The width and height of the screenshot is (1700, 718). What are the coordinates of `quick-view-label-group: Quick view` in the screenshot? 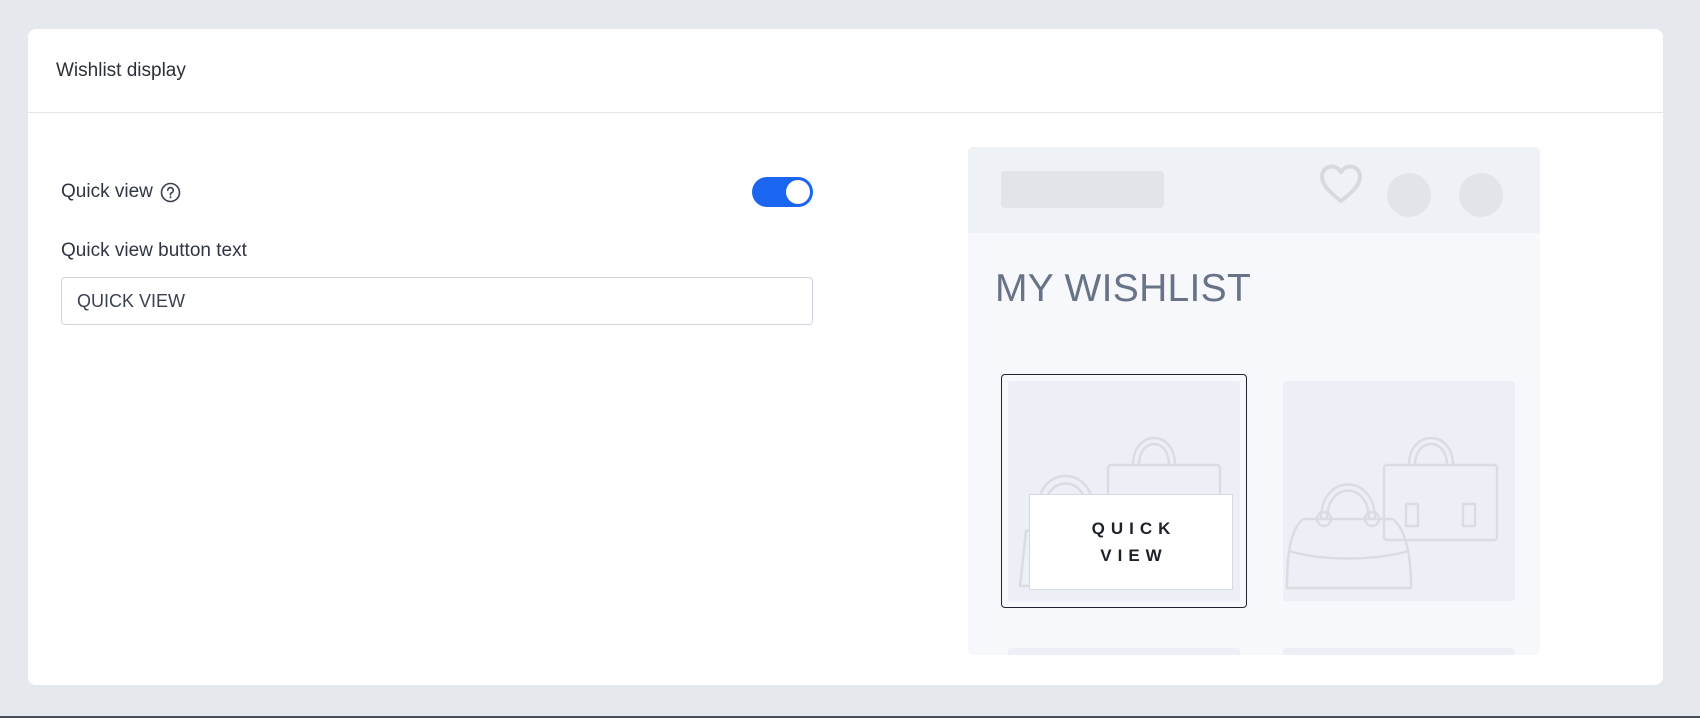 It's located at (121, 192).